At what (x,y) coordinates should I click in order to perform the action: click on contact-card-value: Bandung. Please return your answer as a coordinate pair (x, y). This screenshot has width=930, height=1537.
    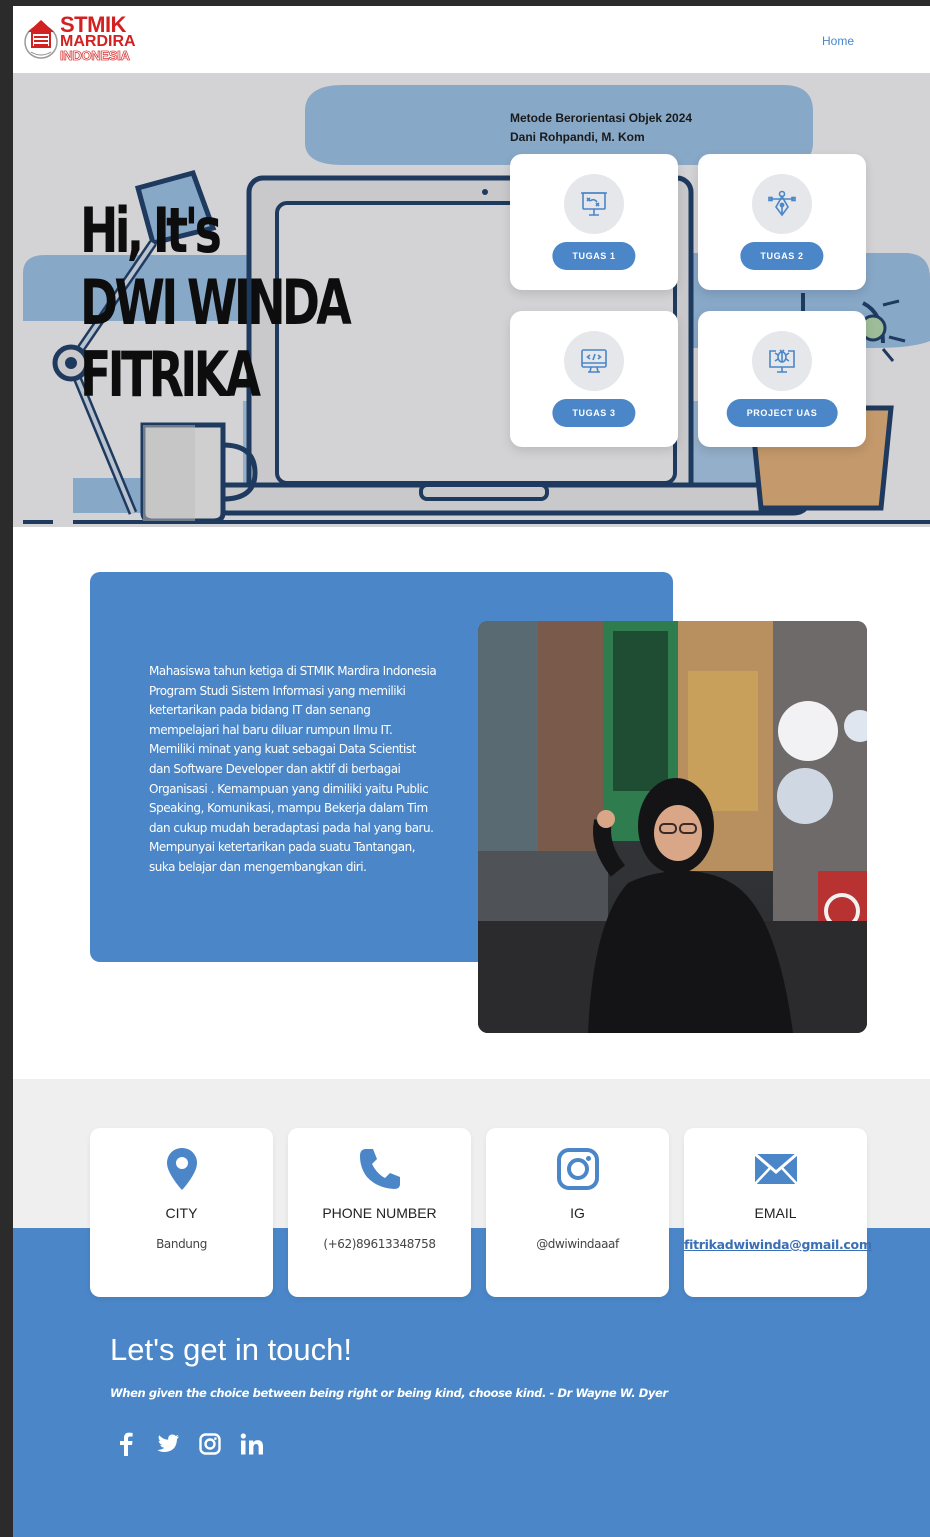
    Looking at the image, I should click on (181, 1244).